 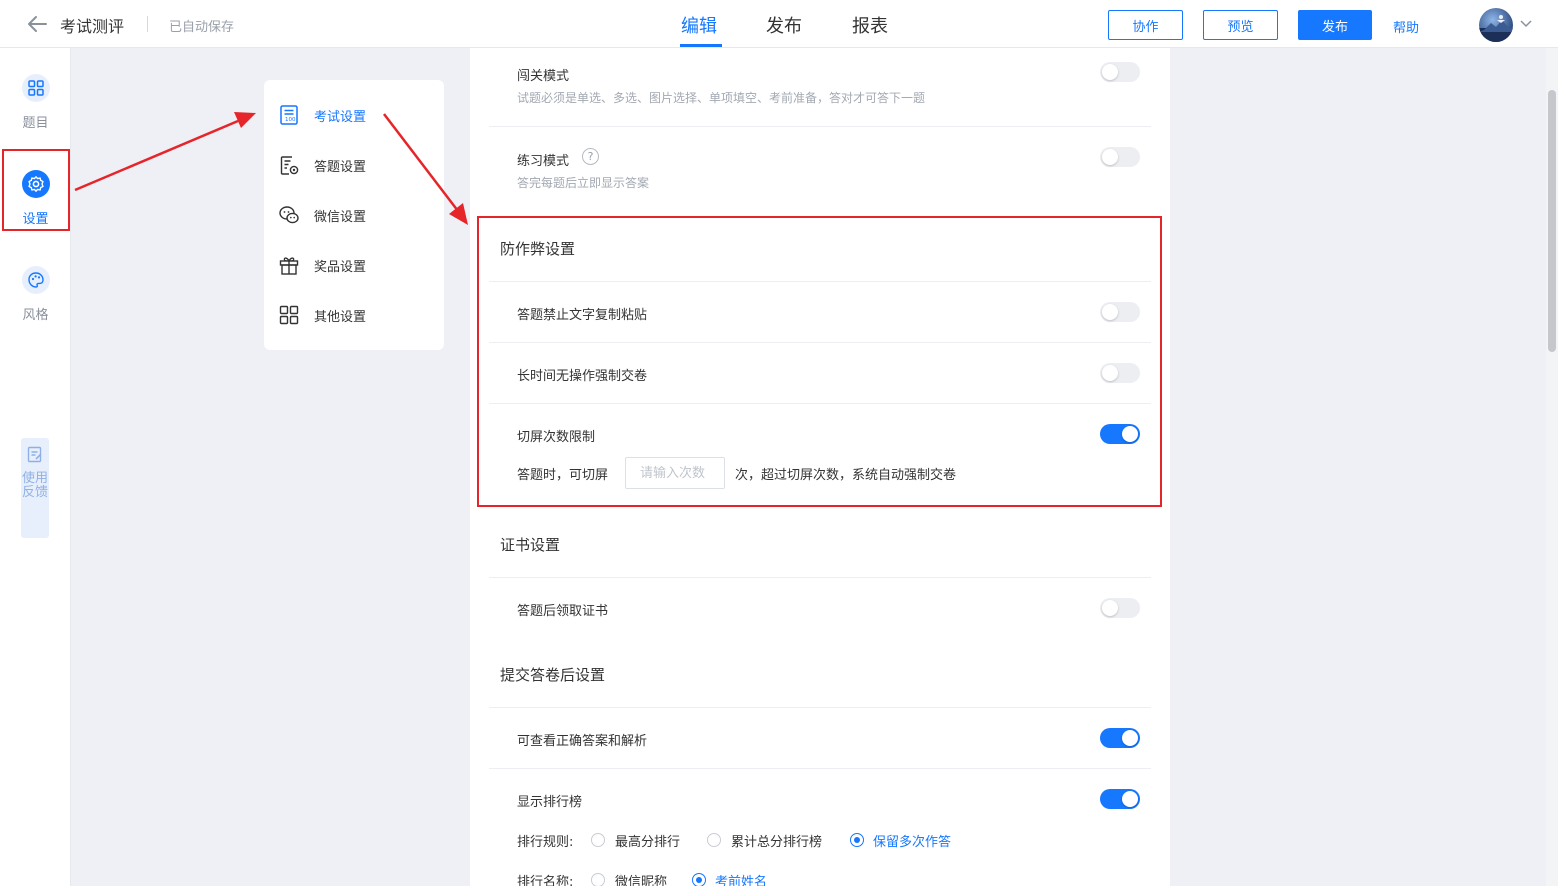 What do you see at coordinates (699, 25) in the screenshot?
I see `tab-edit: 编辑` at bounding box center [699, 25].